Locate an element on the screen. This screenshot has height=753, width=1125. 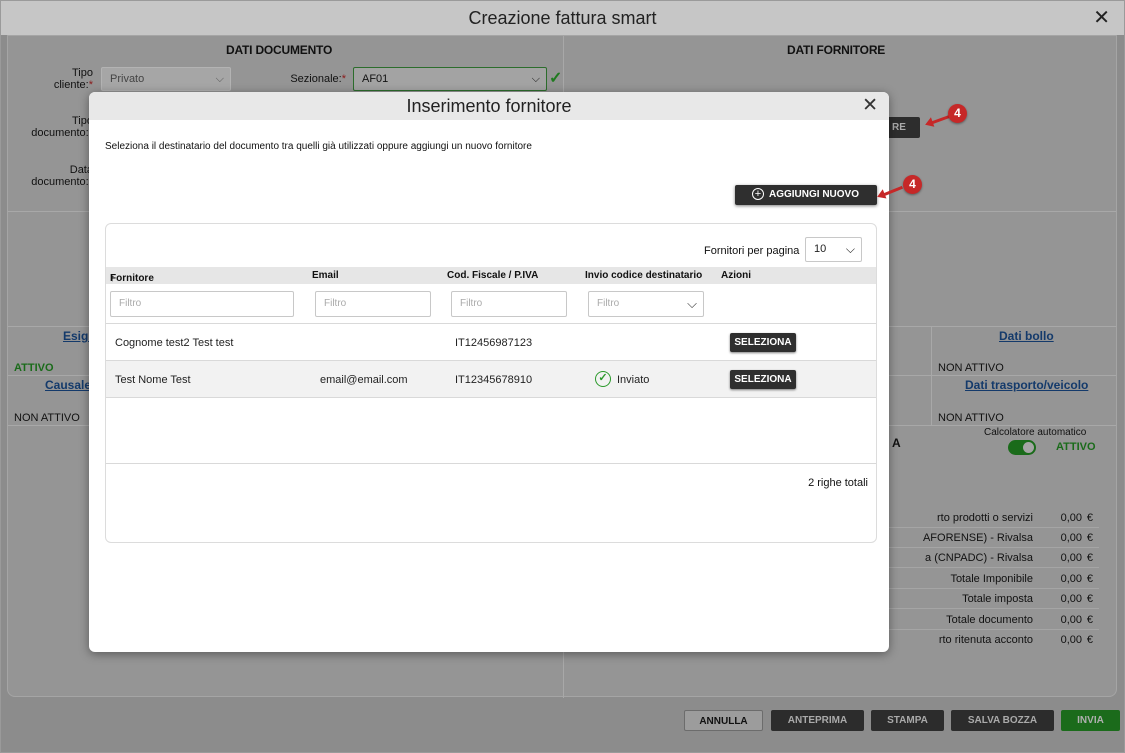
col-email: Email is located at coordinates (325, 275).